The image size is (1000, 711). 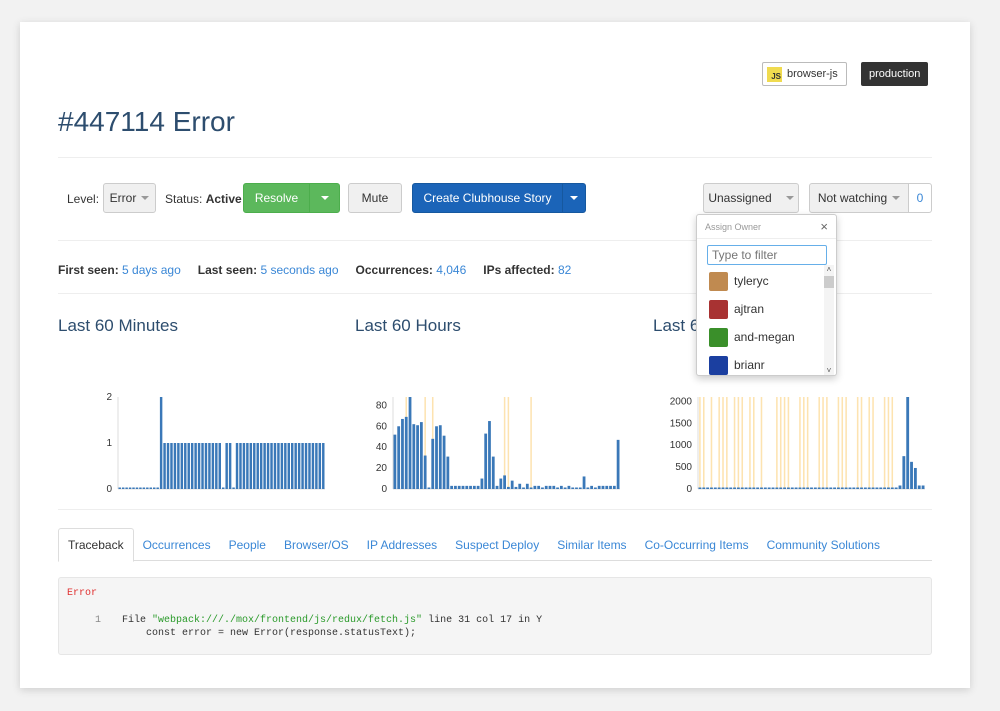 What do you see at coordinates (402, 544) in the screenshot?
I see `tab-ip-addresses: IP Addresses` at bounding box center [402, 544].